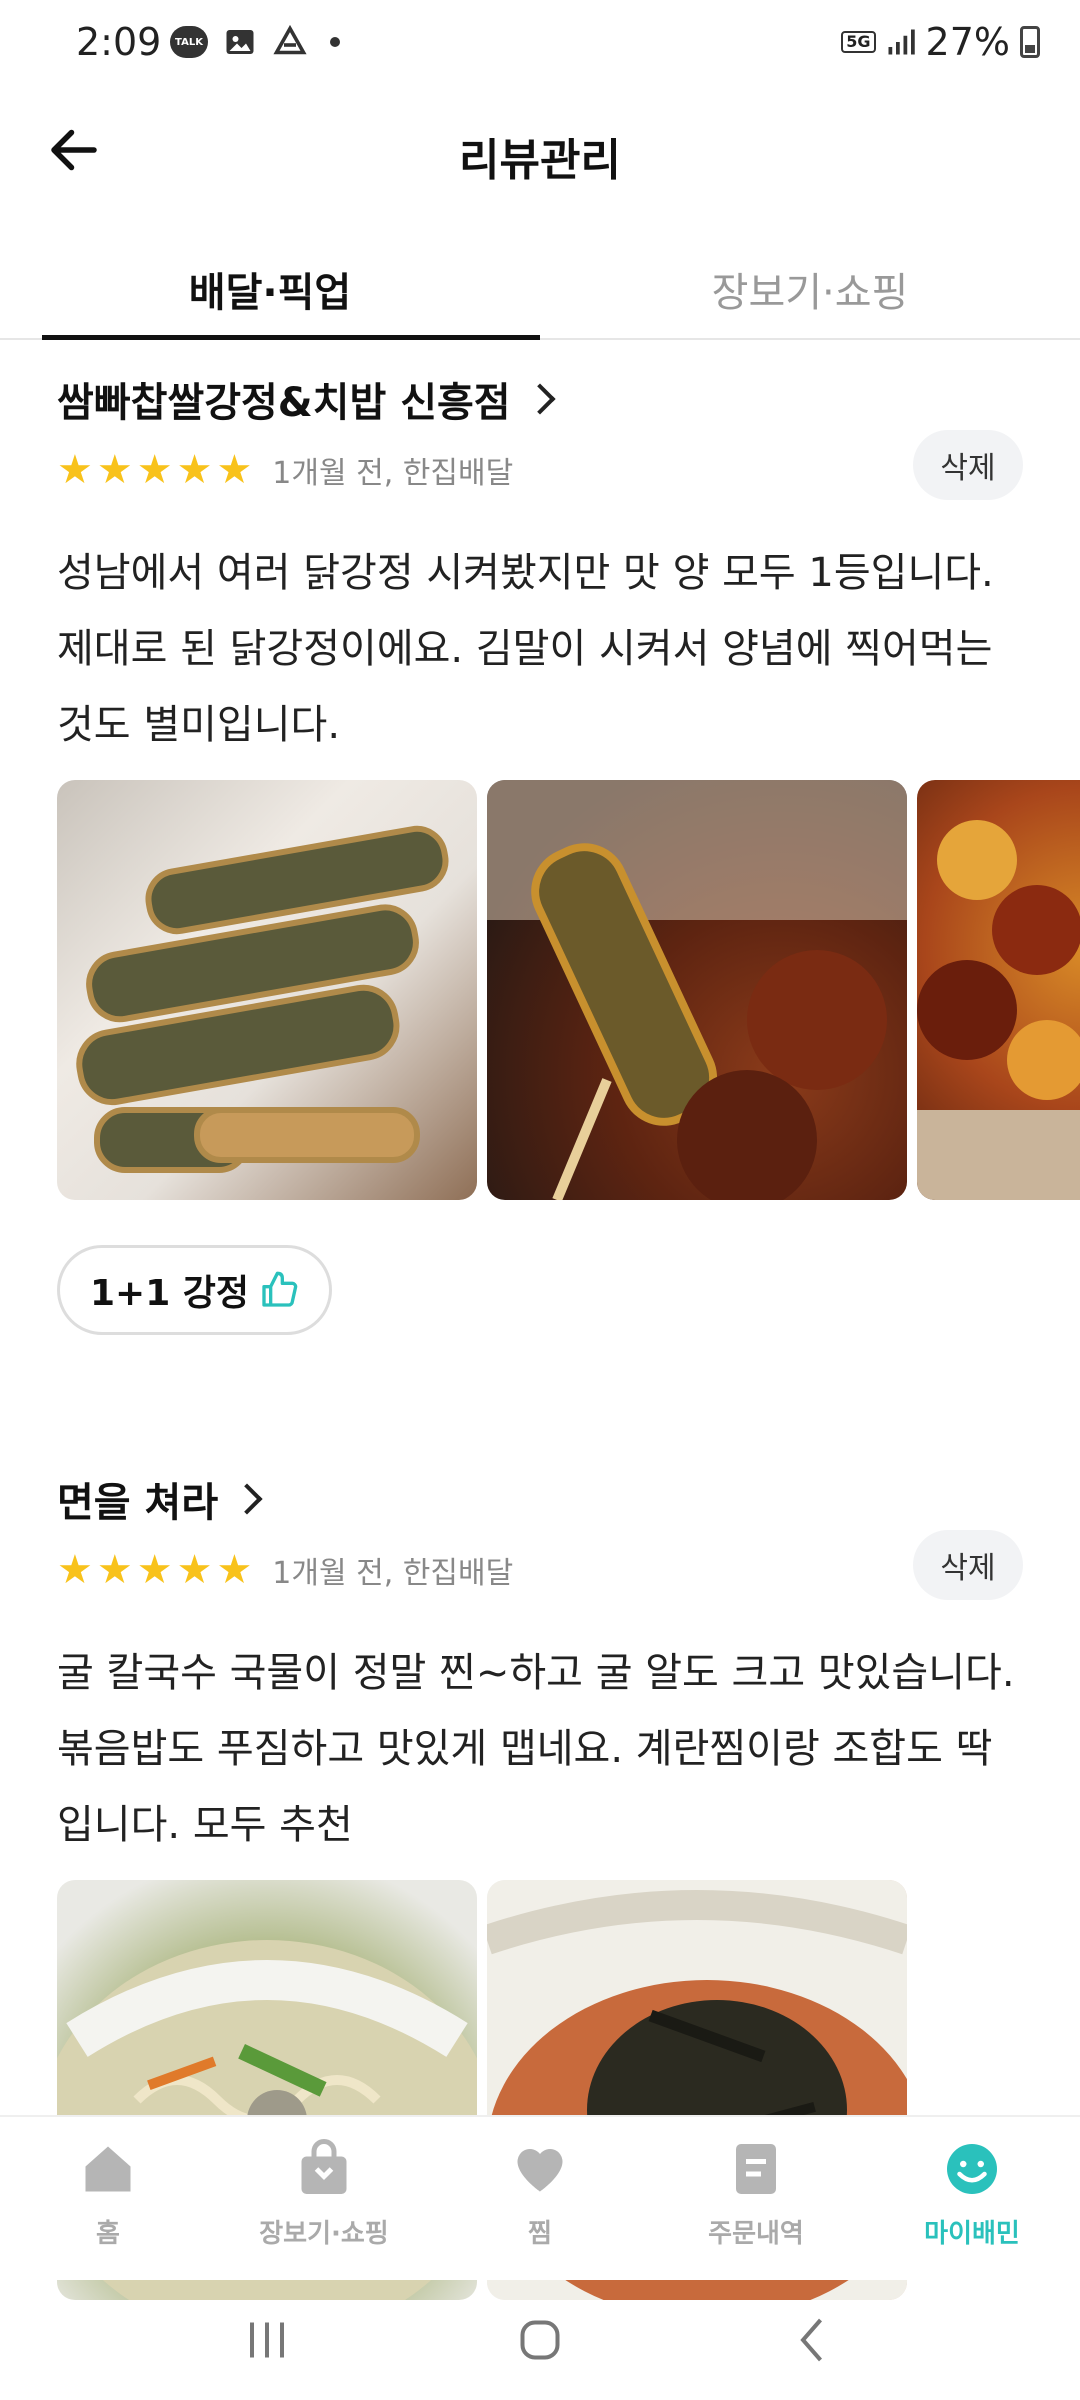  What do you see at coordinates (335, 42) in the screenshot?
I see `more-notifications-dot` at bounding box center [335, 42].